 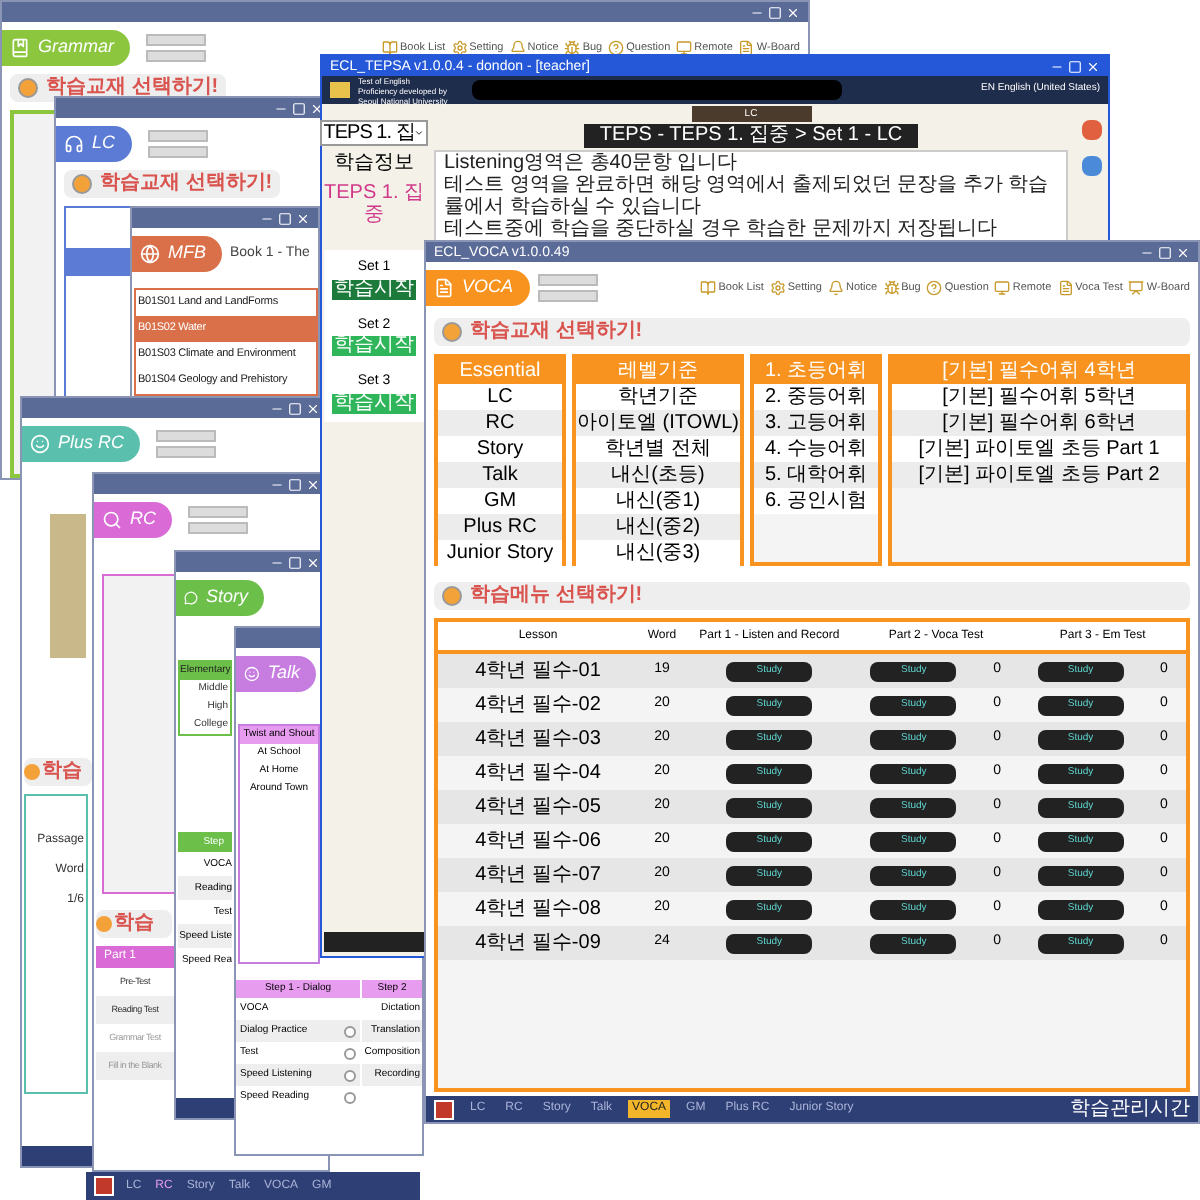 I want to click on list-item: 내신(중1), so click(x=658, y=501).